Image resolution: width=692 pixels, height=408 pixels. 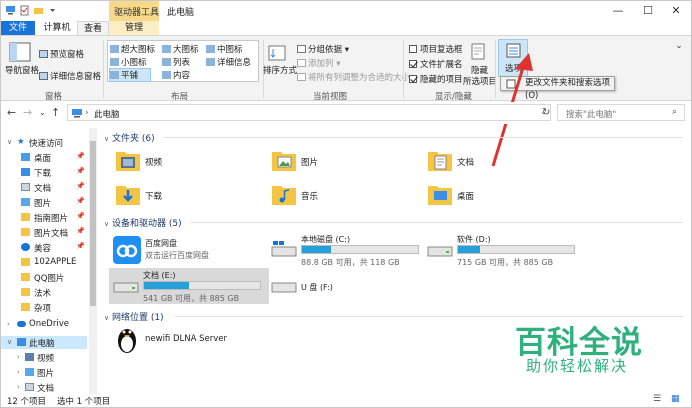 What do you see at coordinates (353, 77) in the screenshot?
I see `fit-columns-button: 将所有列调整为合适的大小` at bounding box center [353, 77].